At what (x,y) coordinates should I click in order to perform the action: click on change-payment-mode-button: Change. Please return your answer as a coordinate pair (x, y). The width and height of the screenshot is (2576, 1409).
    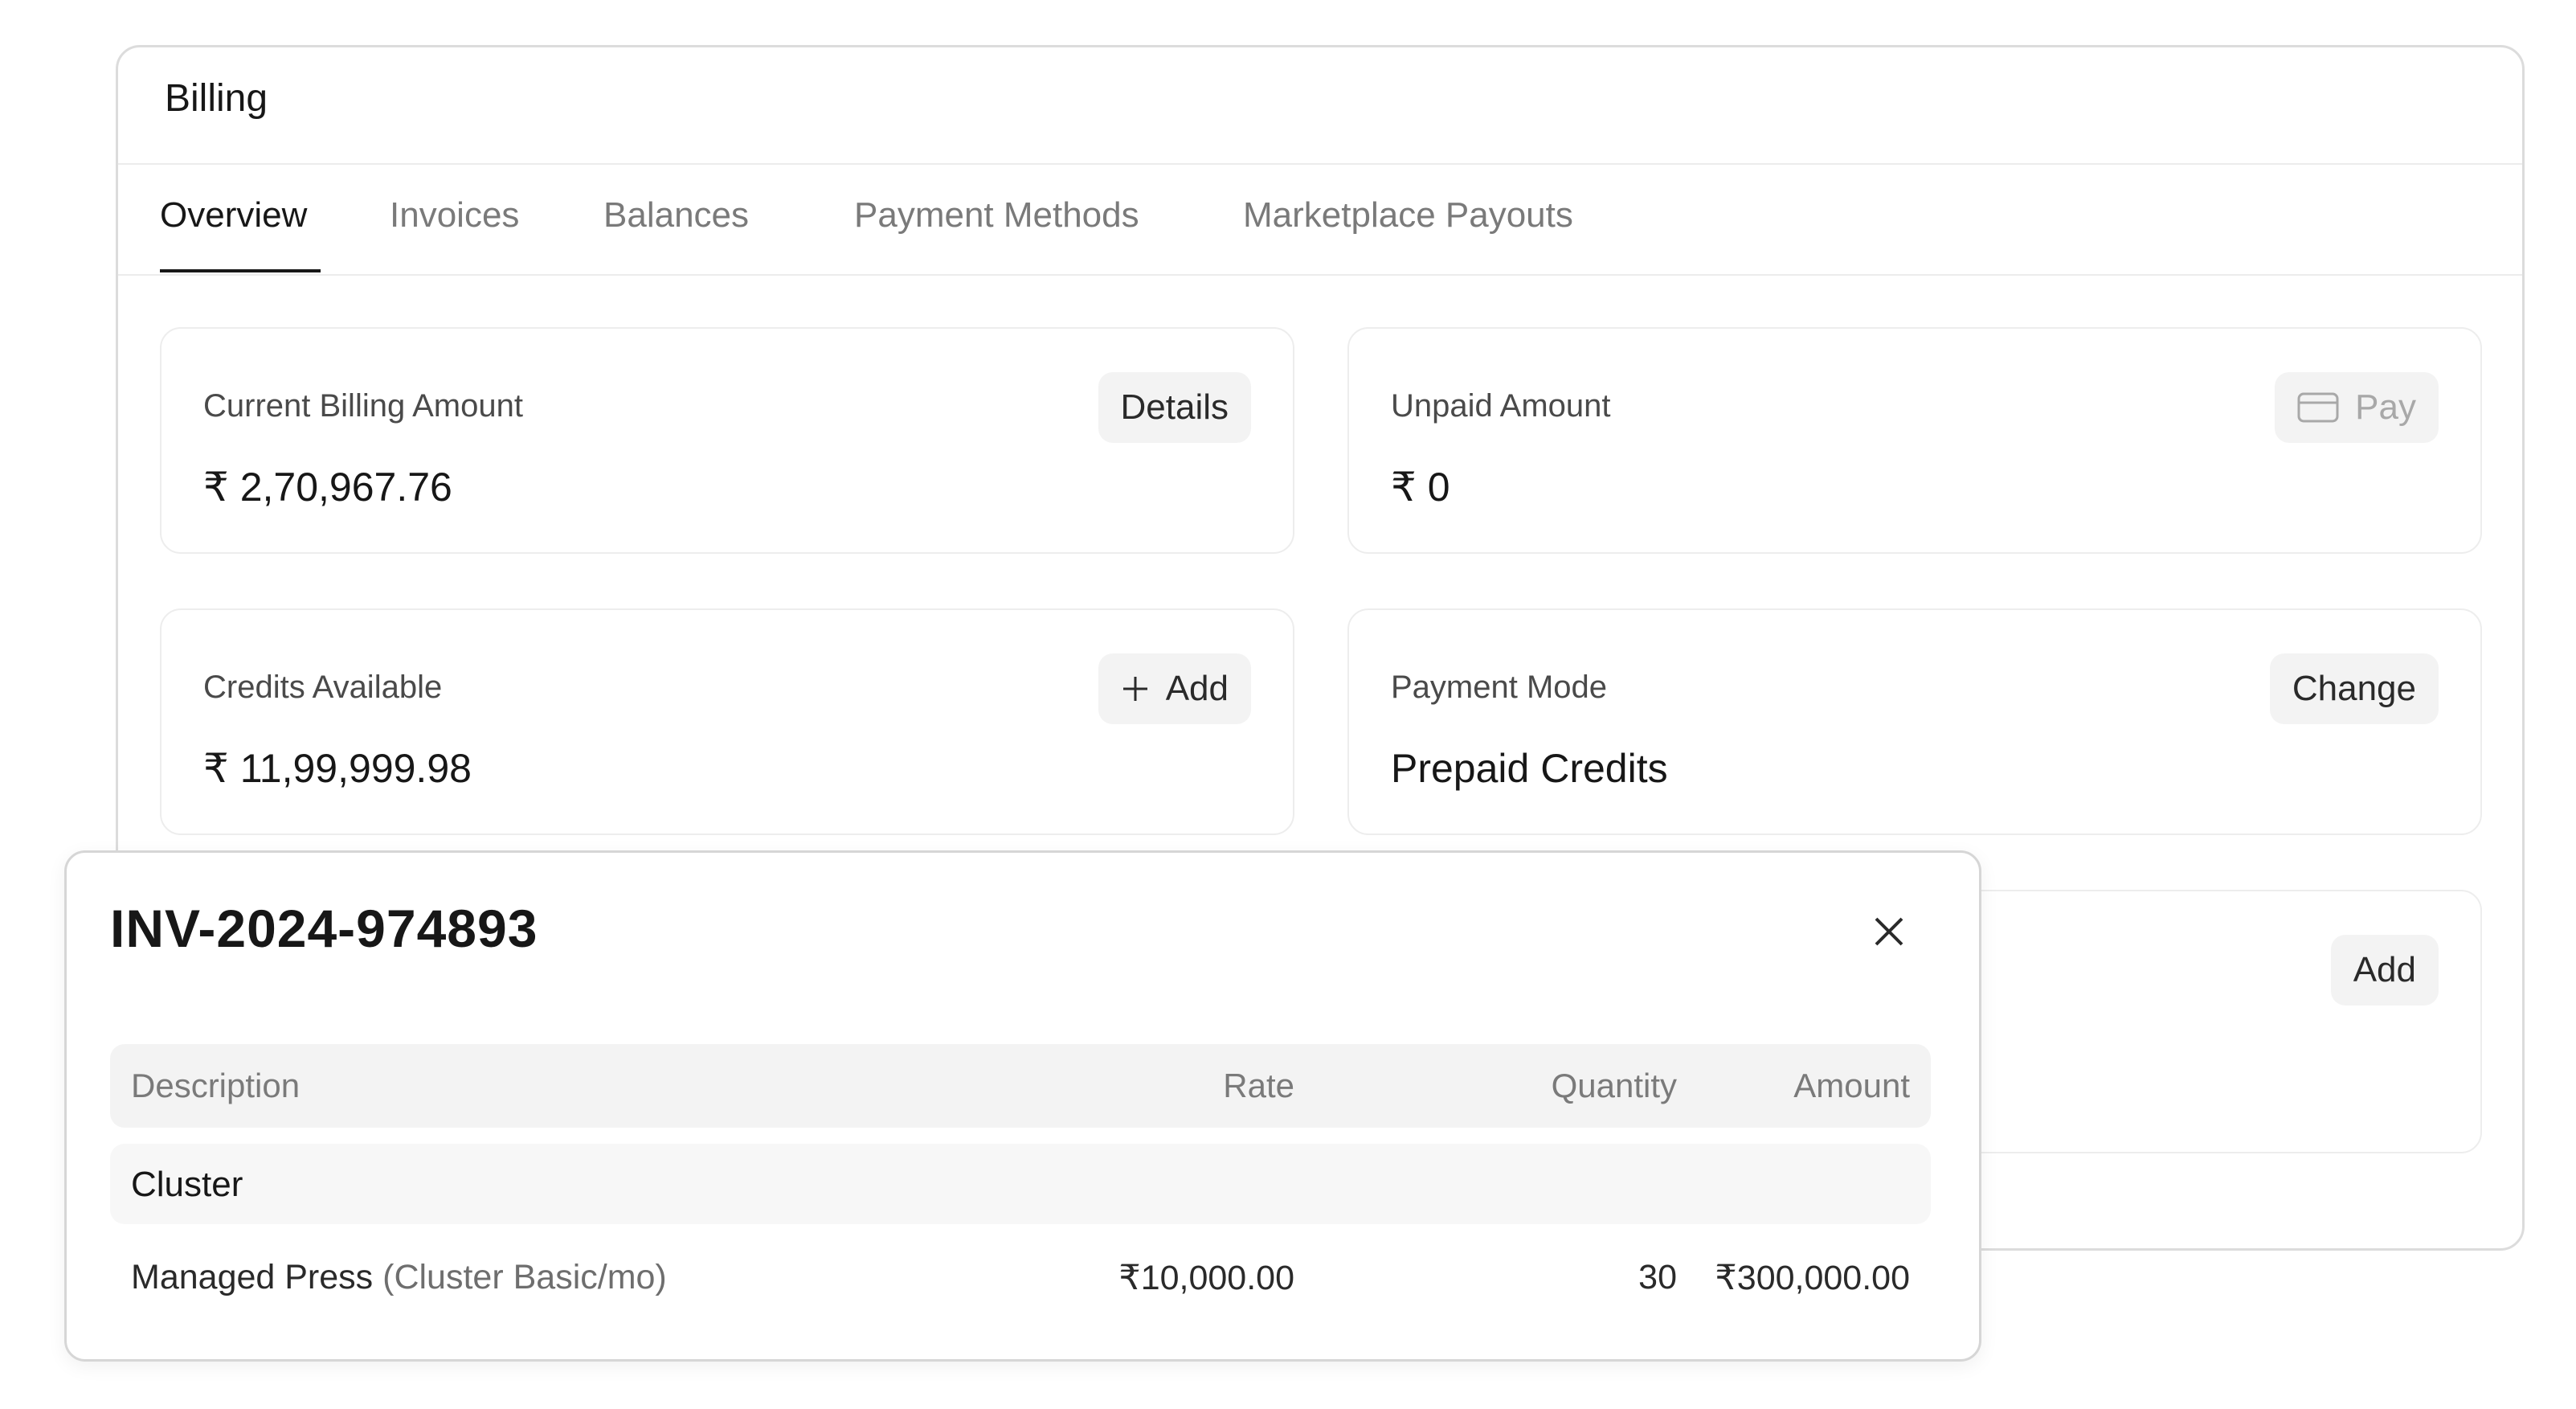
    Looking at the image, I should click on (2354, 688).